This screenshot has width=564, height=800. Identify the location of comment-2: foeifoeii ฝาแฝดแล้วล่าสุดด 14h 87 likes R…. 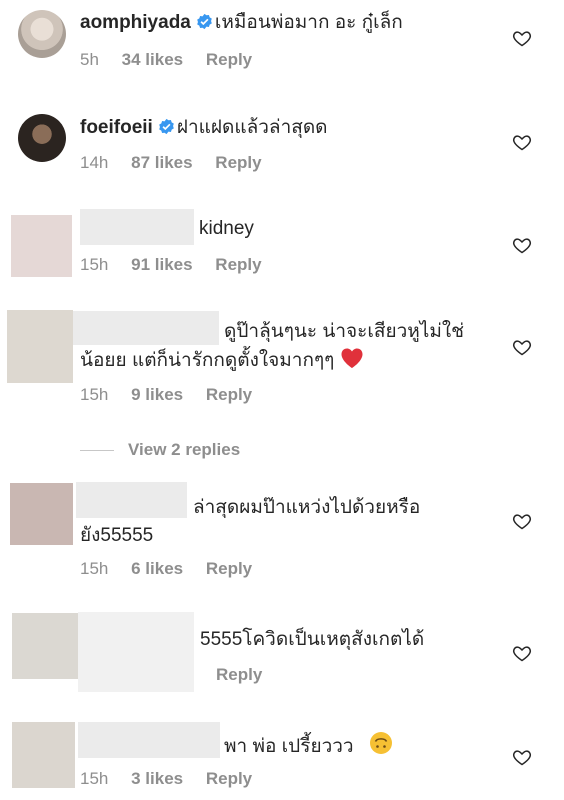
(282, 152).